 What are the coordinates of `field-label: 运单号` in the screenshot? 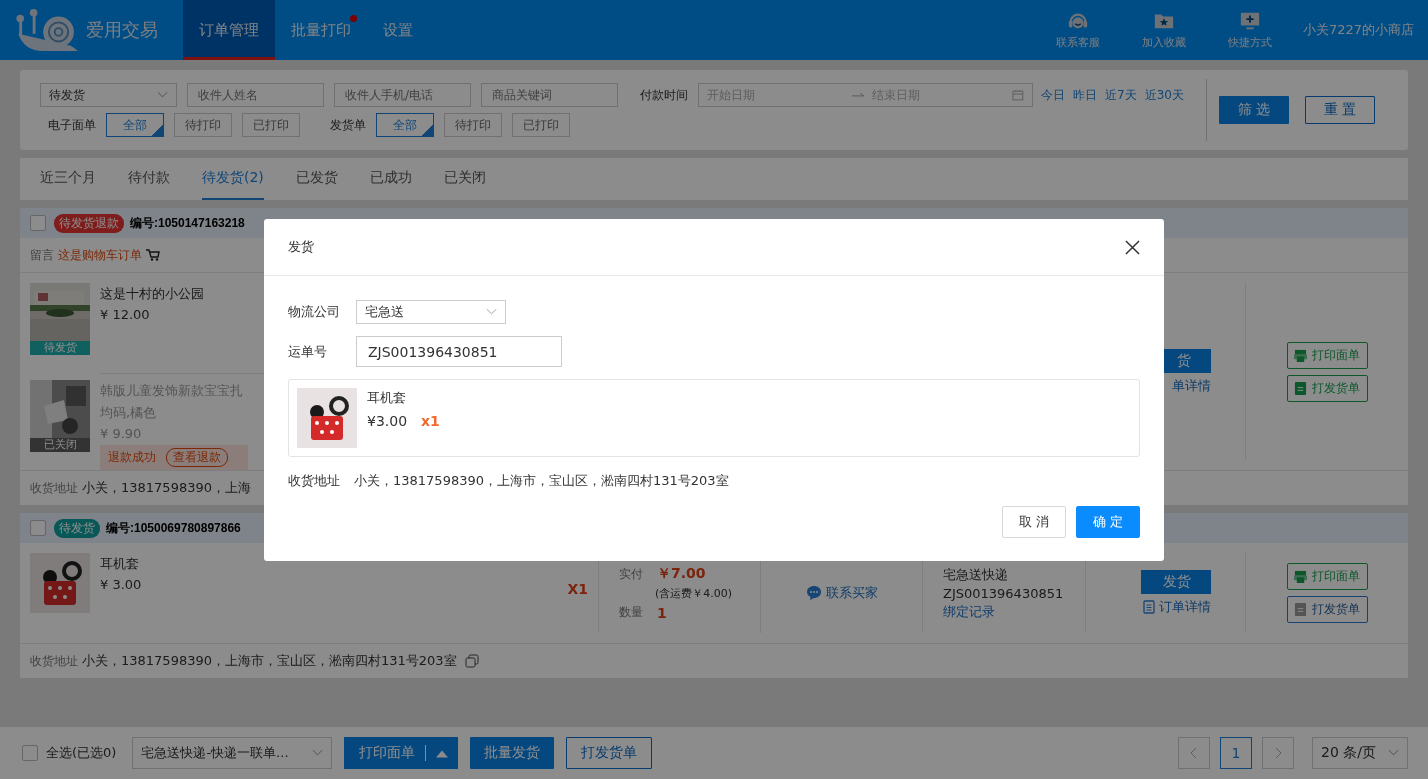 It's located at (308, 351).